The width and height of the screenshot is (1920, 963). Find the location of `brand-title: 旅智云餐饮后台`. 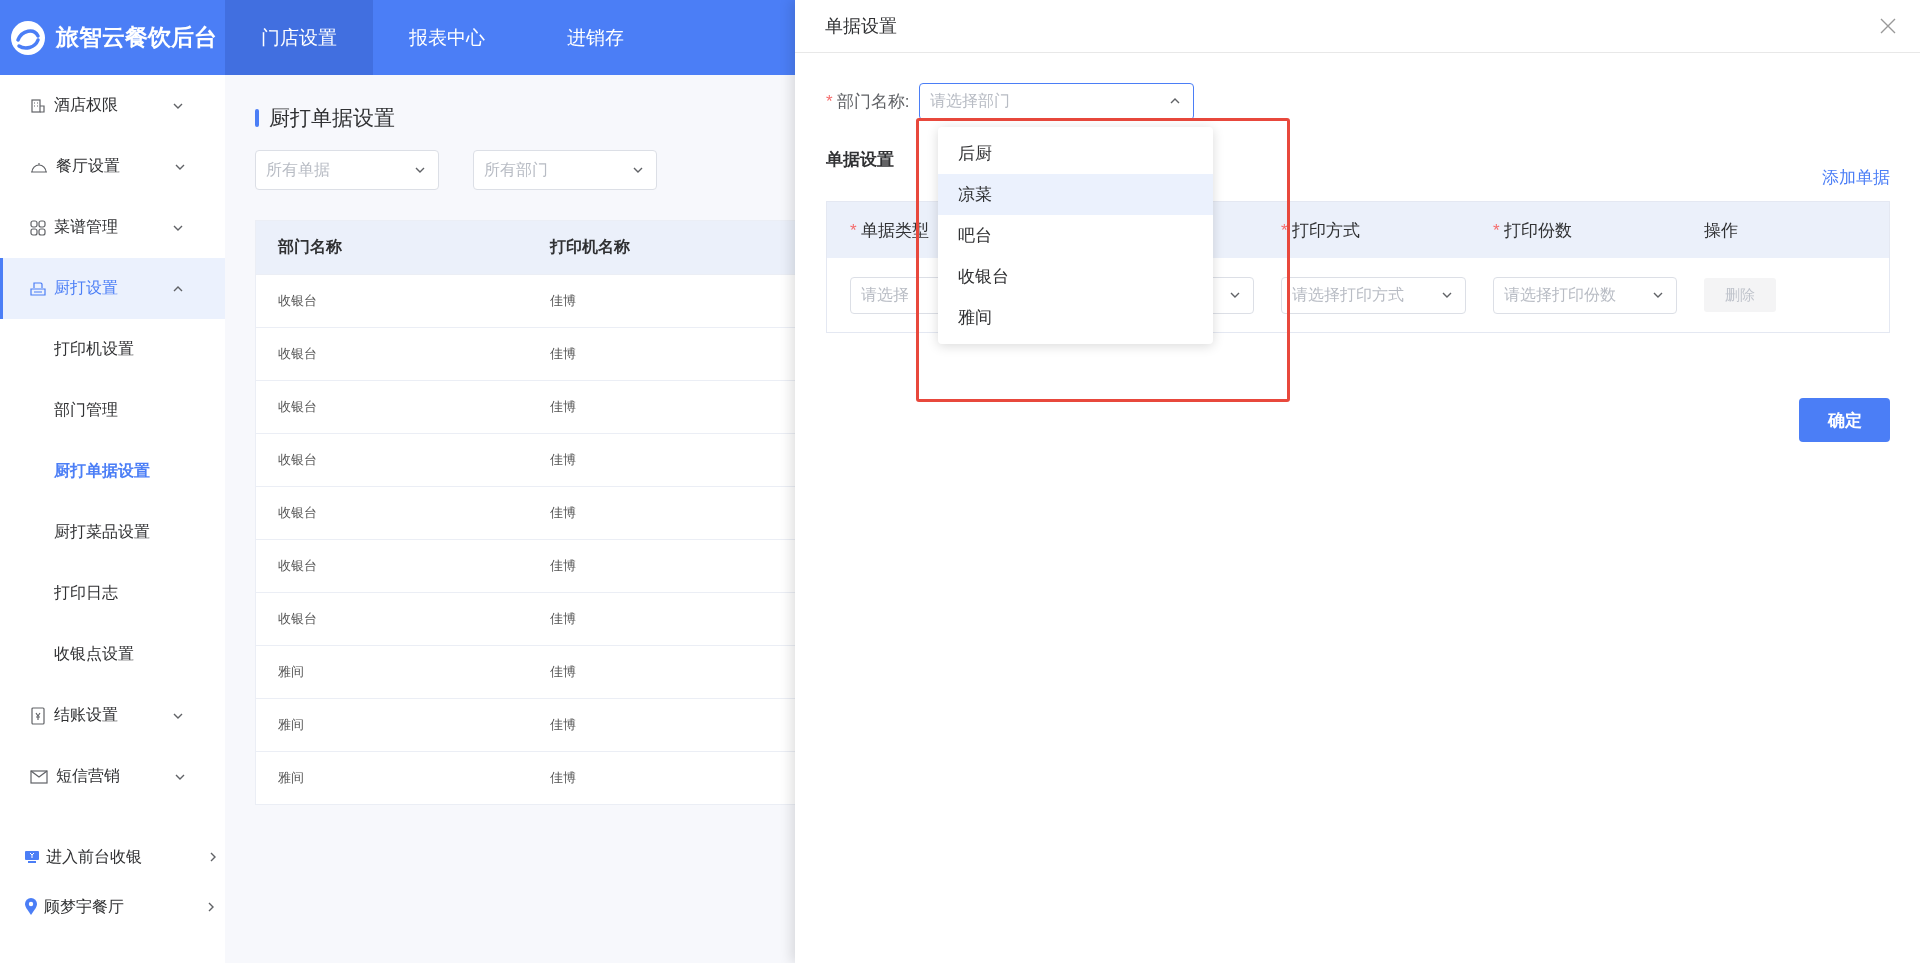

brand-title: 旅智云餐饮后台 is located at coordinates (136, 37).